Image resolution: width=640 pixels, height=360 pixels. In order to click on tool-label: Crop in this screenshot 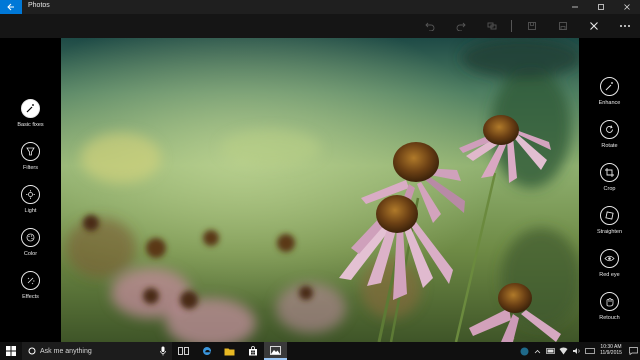, I will do `click(609, 189)`.